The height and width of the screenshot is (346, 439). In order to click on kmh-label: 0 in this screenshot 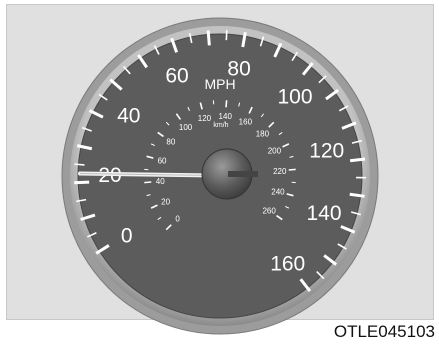, I will do `click(177, 218)`.